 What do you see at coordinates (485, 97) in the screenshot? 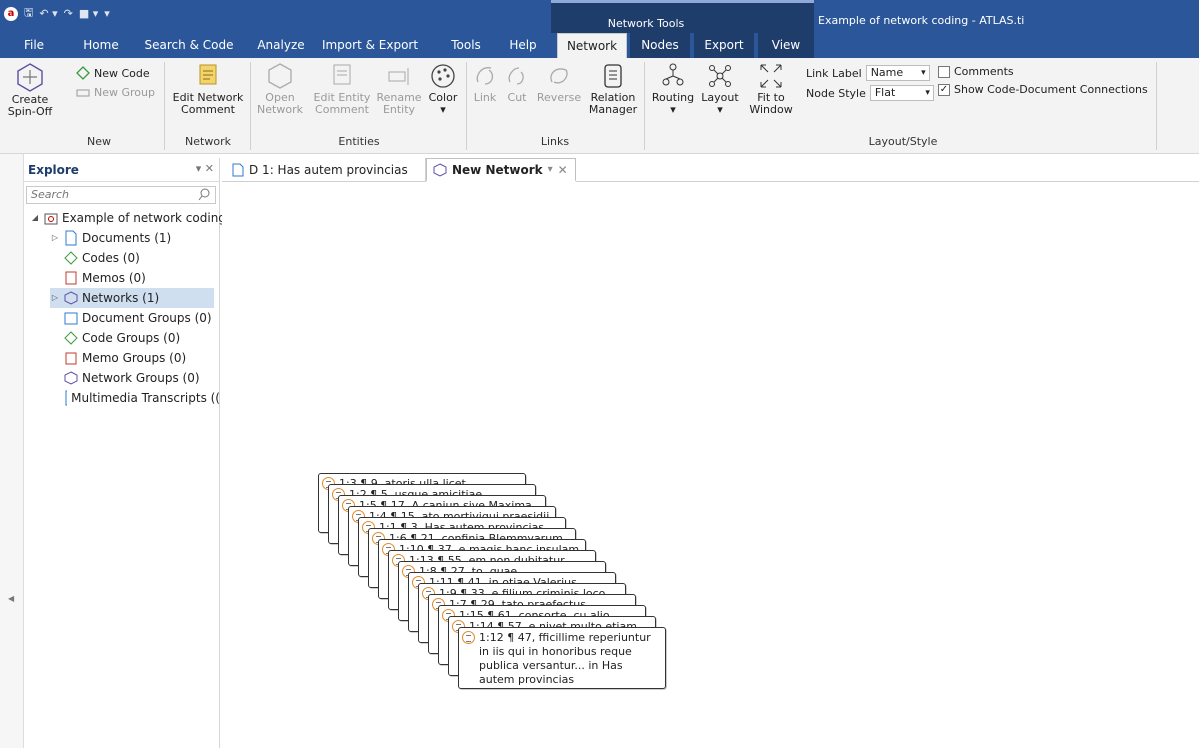
I see `link-label: Link` at bounding box center [485, 97].